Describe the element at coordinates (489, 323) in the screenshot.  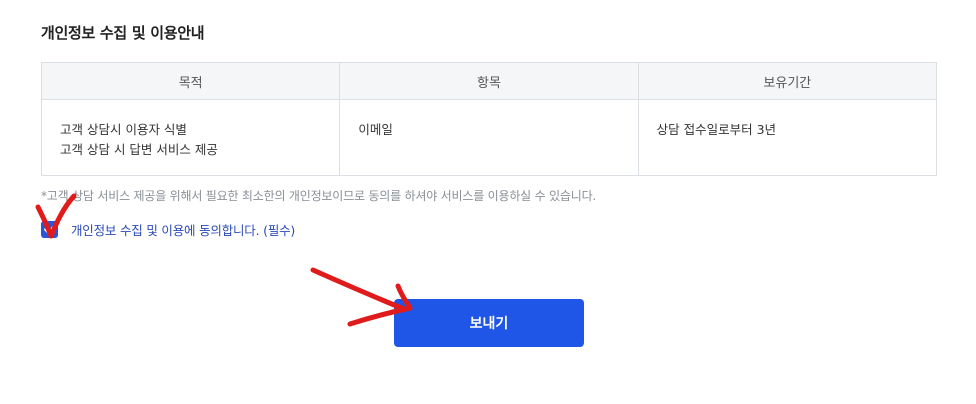
I see `send-button: 보내기` at that location.